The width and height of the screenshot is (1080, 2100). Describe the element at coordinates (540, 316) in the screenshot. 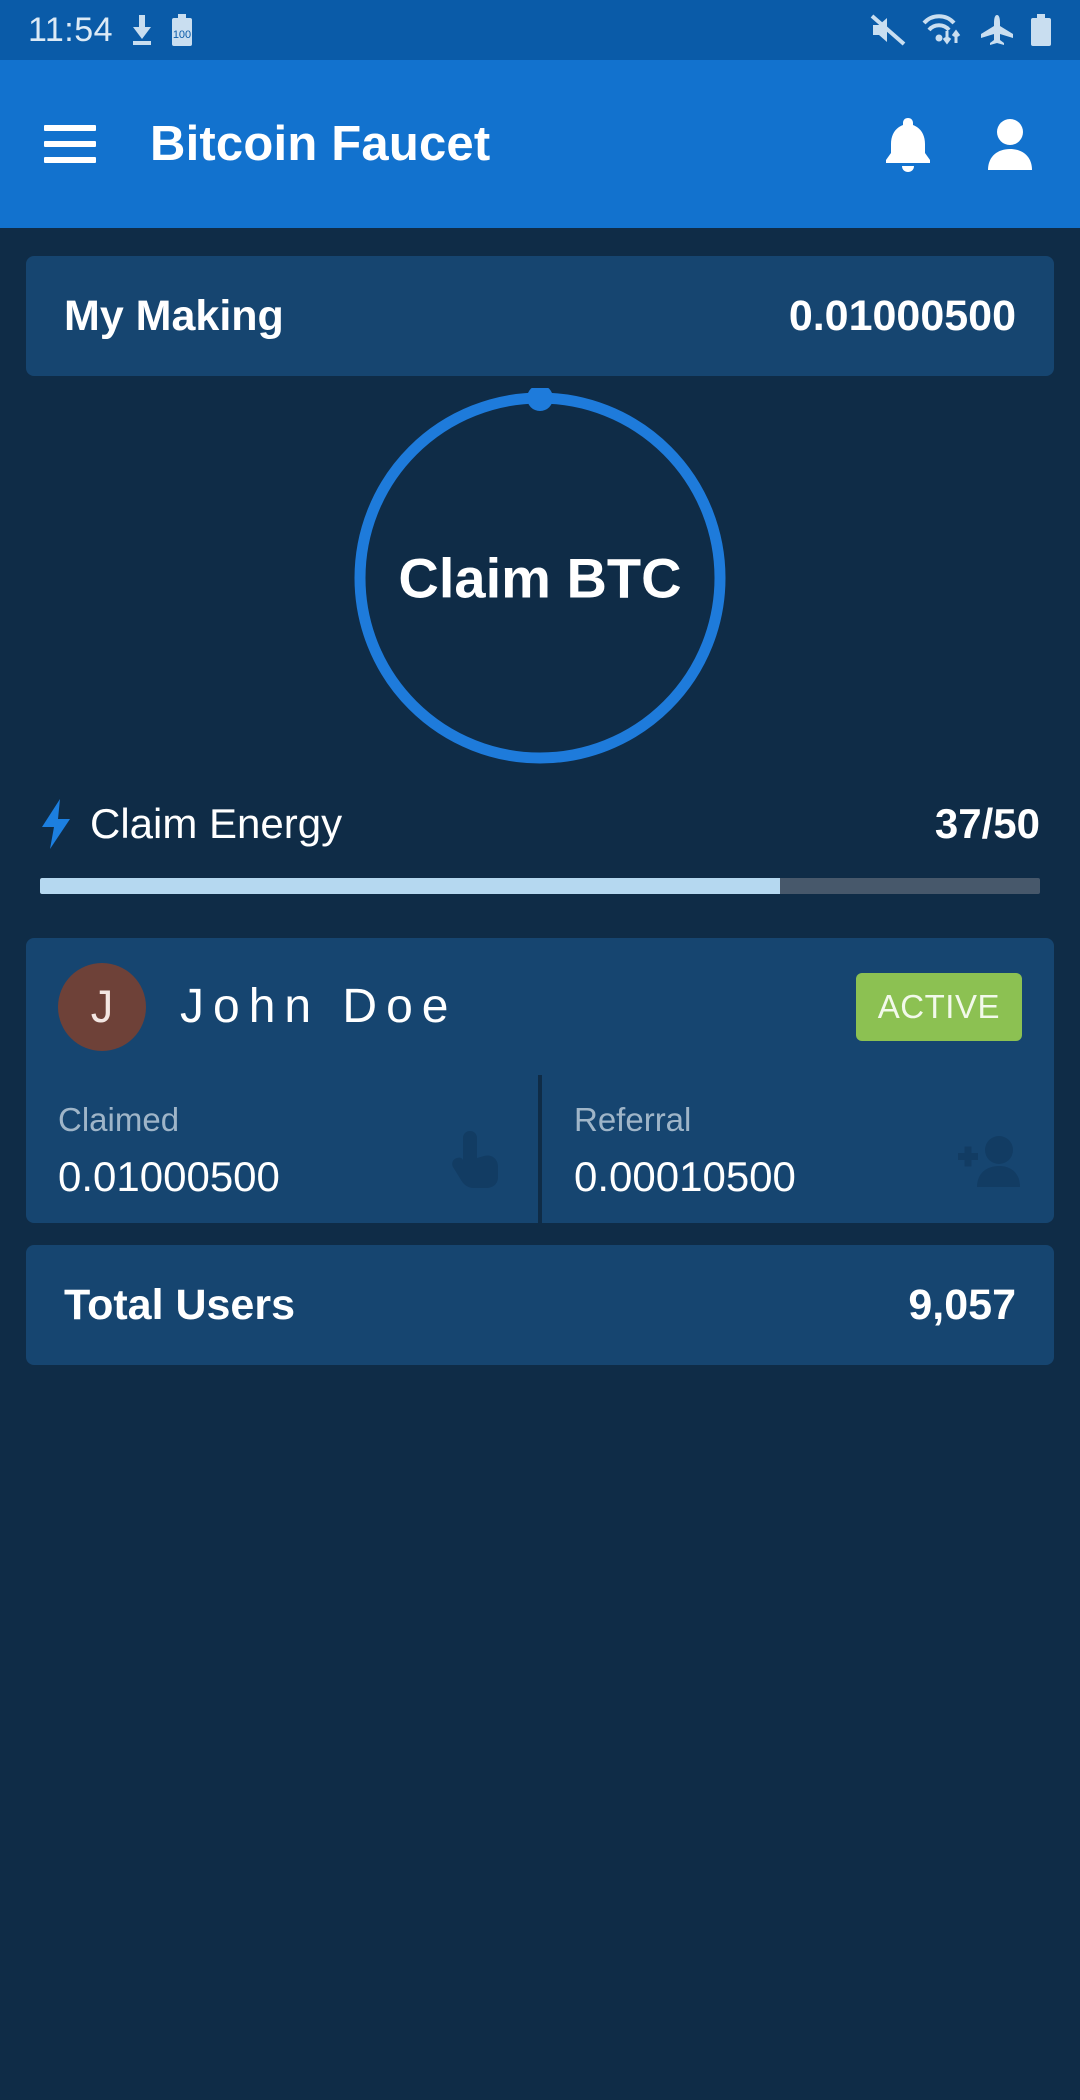

I see `my-making-card: My Making 0.01000500` at that location.